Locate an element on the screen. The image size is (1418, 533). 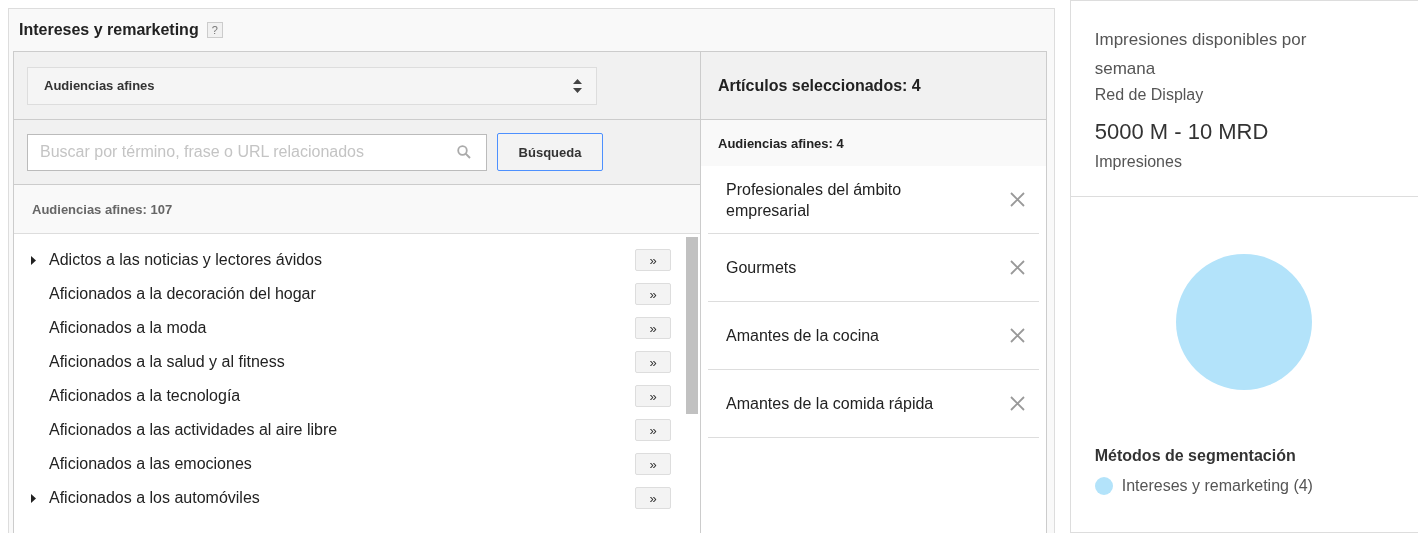
network-label: Red de Display is located at coordinates (1149, 95).